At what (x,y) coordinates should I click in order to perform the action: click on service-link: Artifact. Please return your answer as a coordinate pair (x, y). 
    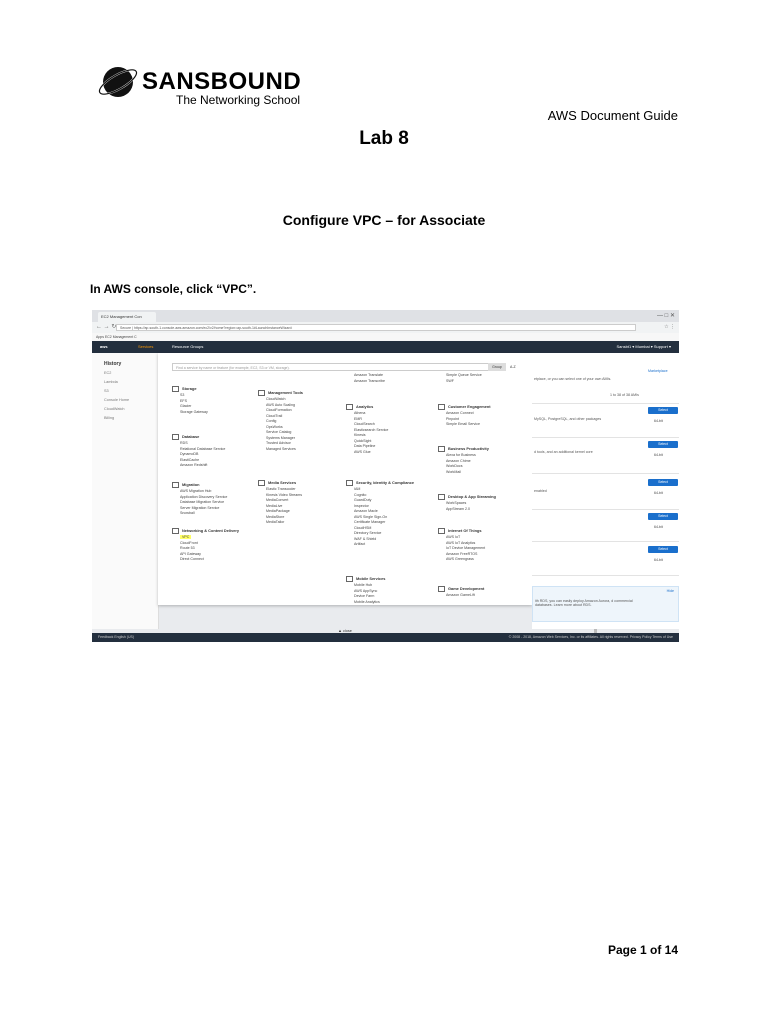
    Looking at the image, I should click on (380, 545).